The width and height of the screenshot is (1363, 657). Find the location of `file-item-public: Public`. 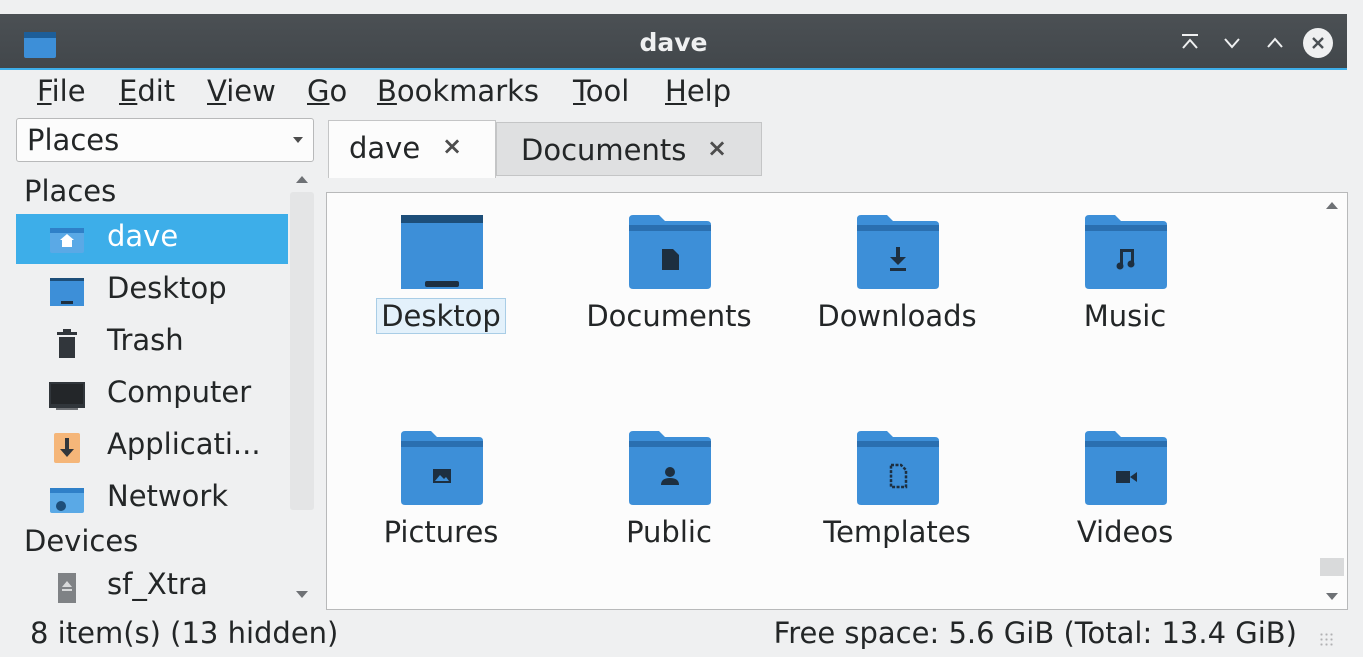

file-item-public: Public is located at coordinates (669, 498).